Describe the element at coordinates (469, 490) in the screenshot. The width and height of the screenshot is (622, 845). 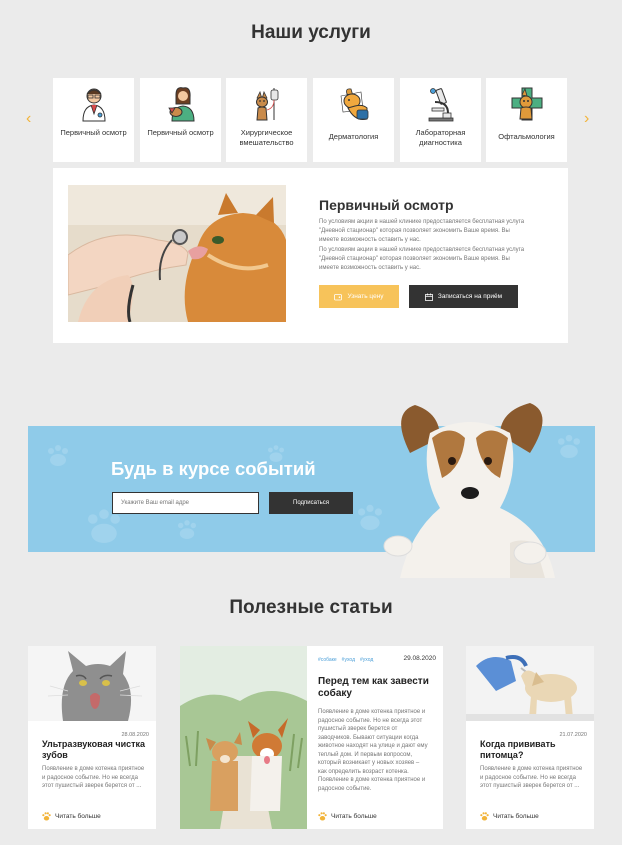
I see `jack-russell-image` at that location.